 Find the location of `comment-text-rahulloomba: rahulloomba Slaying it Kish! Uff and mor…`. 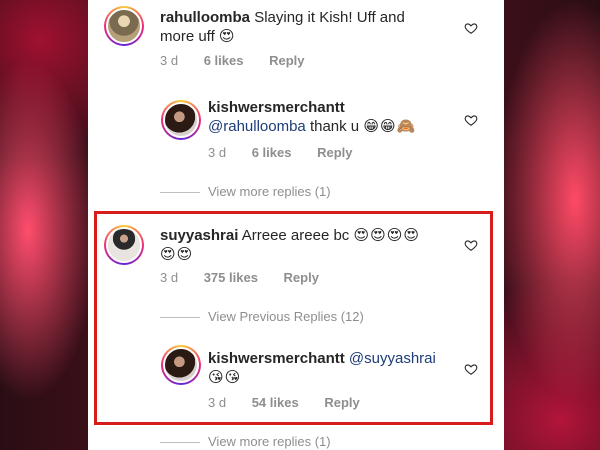

comment-text-rahulloomba: rahulloomba Slaying it Kish! Uff and mor… is located at coordinates (300, 27).